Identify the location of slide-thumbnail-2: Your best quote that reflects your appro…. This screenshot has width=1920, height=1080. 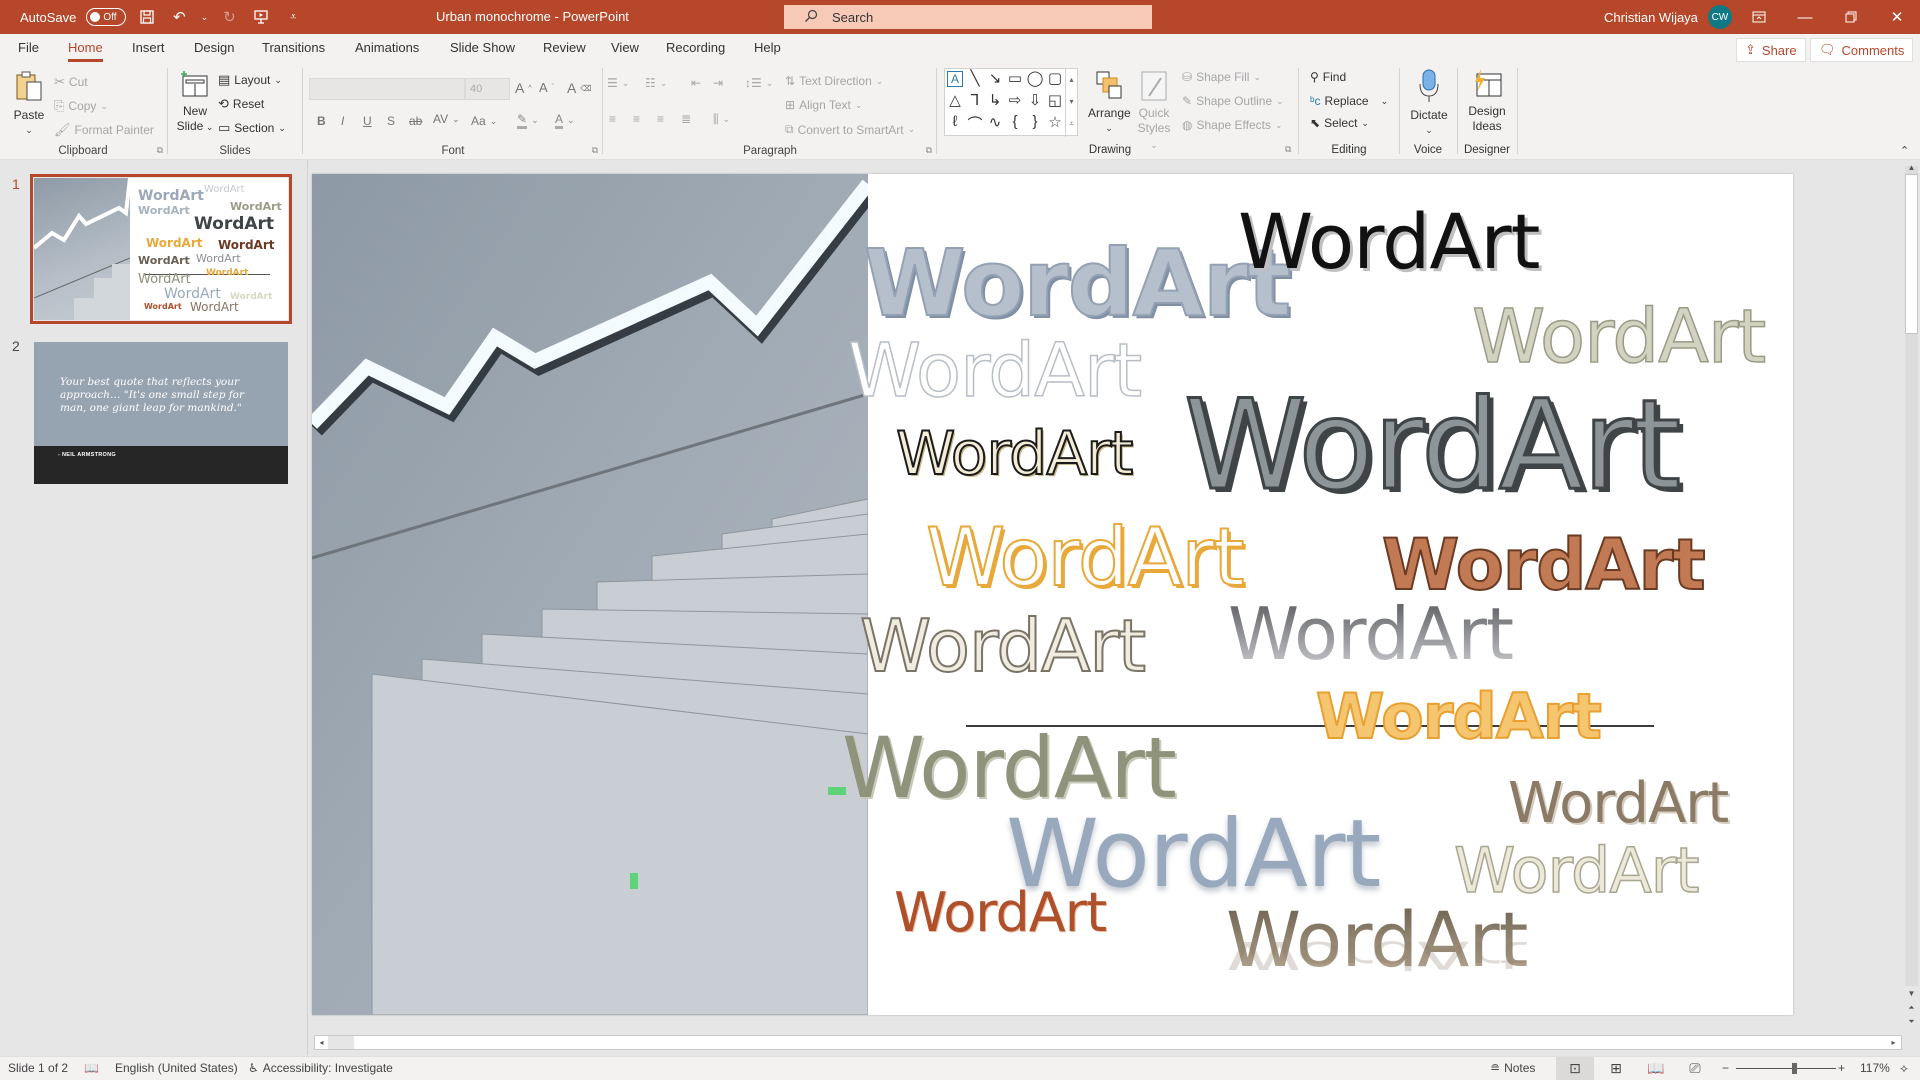
(161, 413).